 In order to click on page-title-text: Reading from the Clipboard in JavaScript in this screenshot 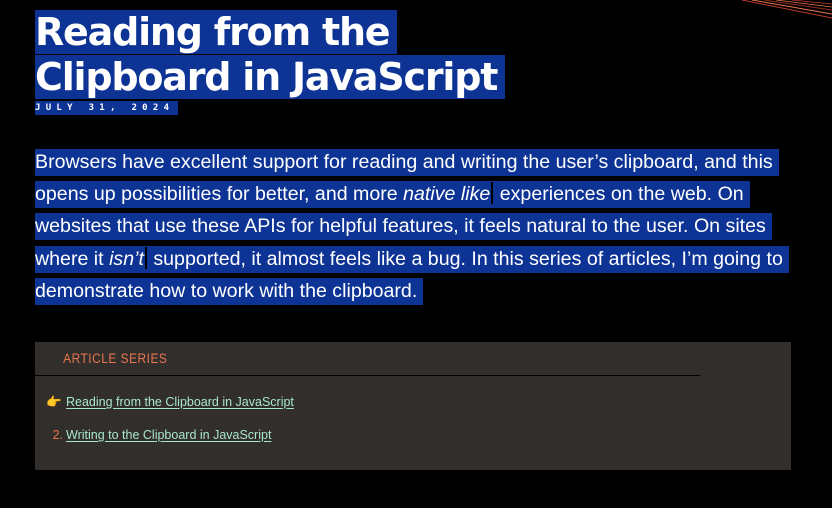, I will do `click(270, 54)`.